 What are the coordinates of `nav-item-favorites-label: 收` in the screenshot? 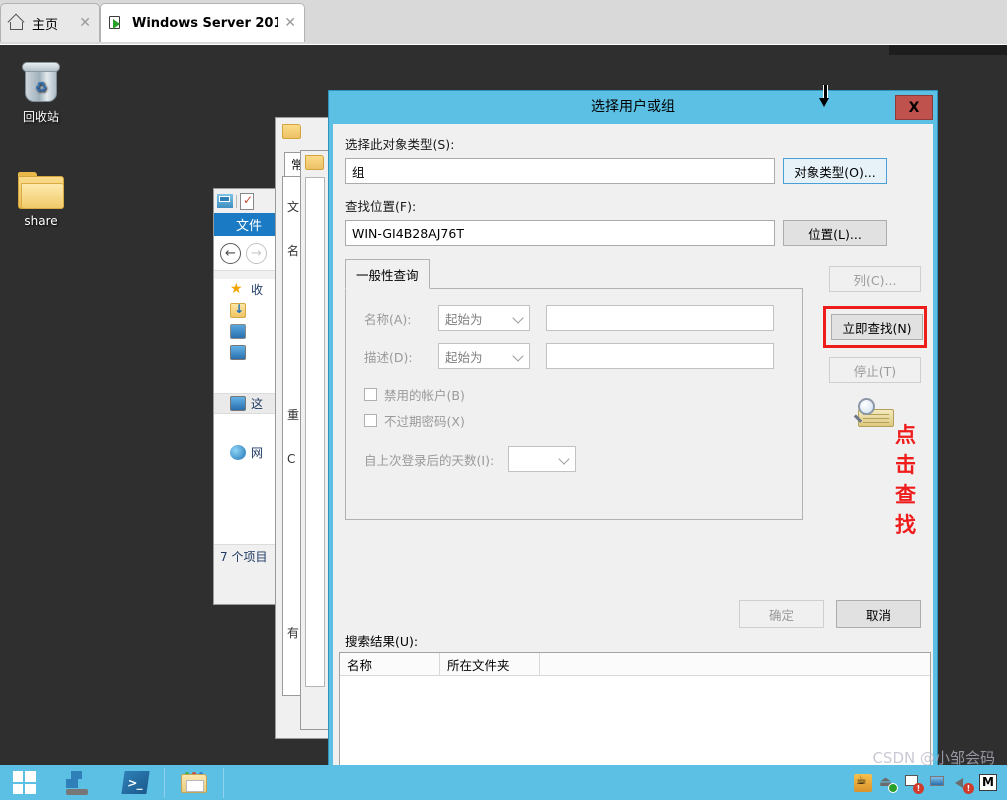 It's located at (257, 290).